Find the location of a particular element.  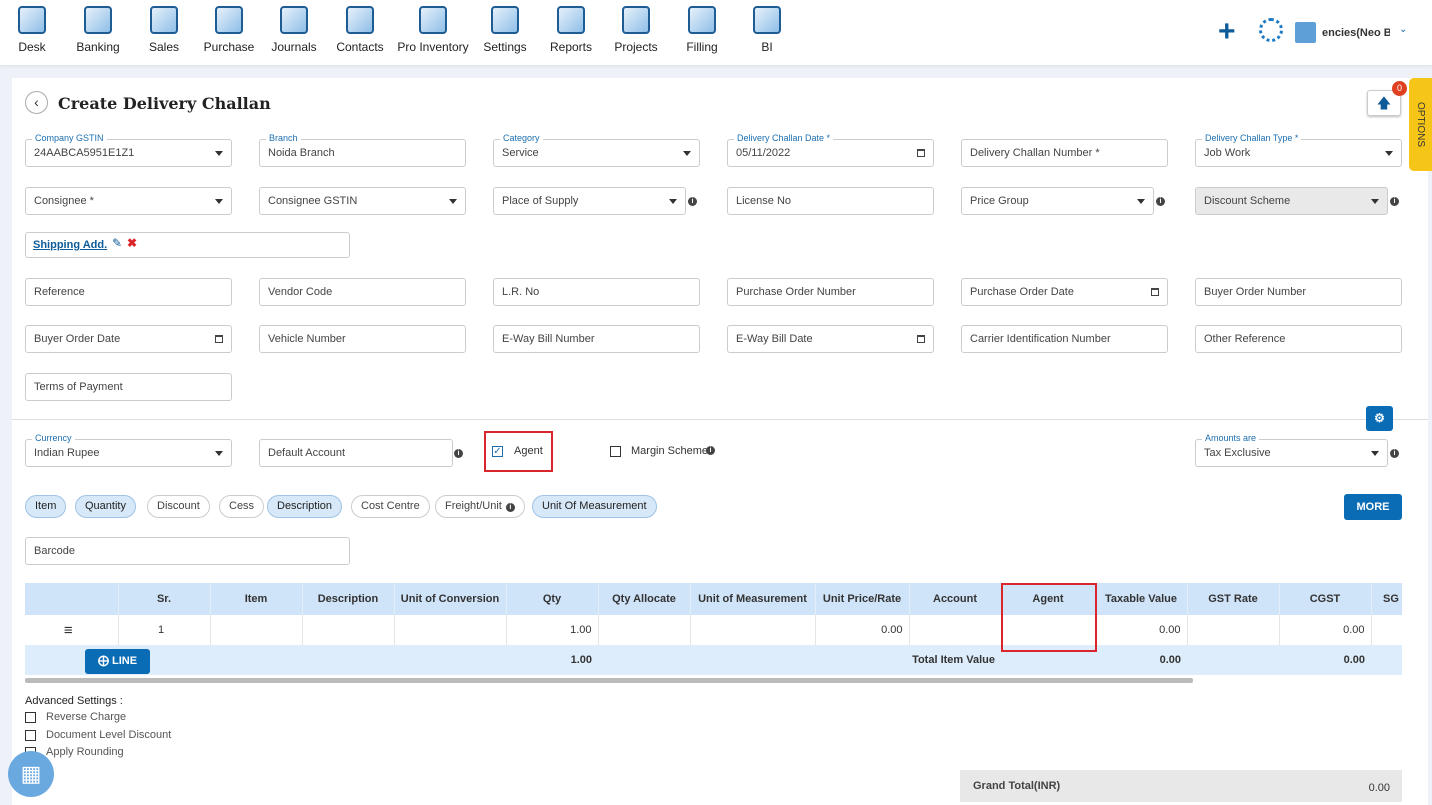

pill-label: Description is located at coordinates (305, 506).